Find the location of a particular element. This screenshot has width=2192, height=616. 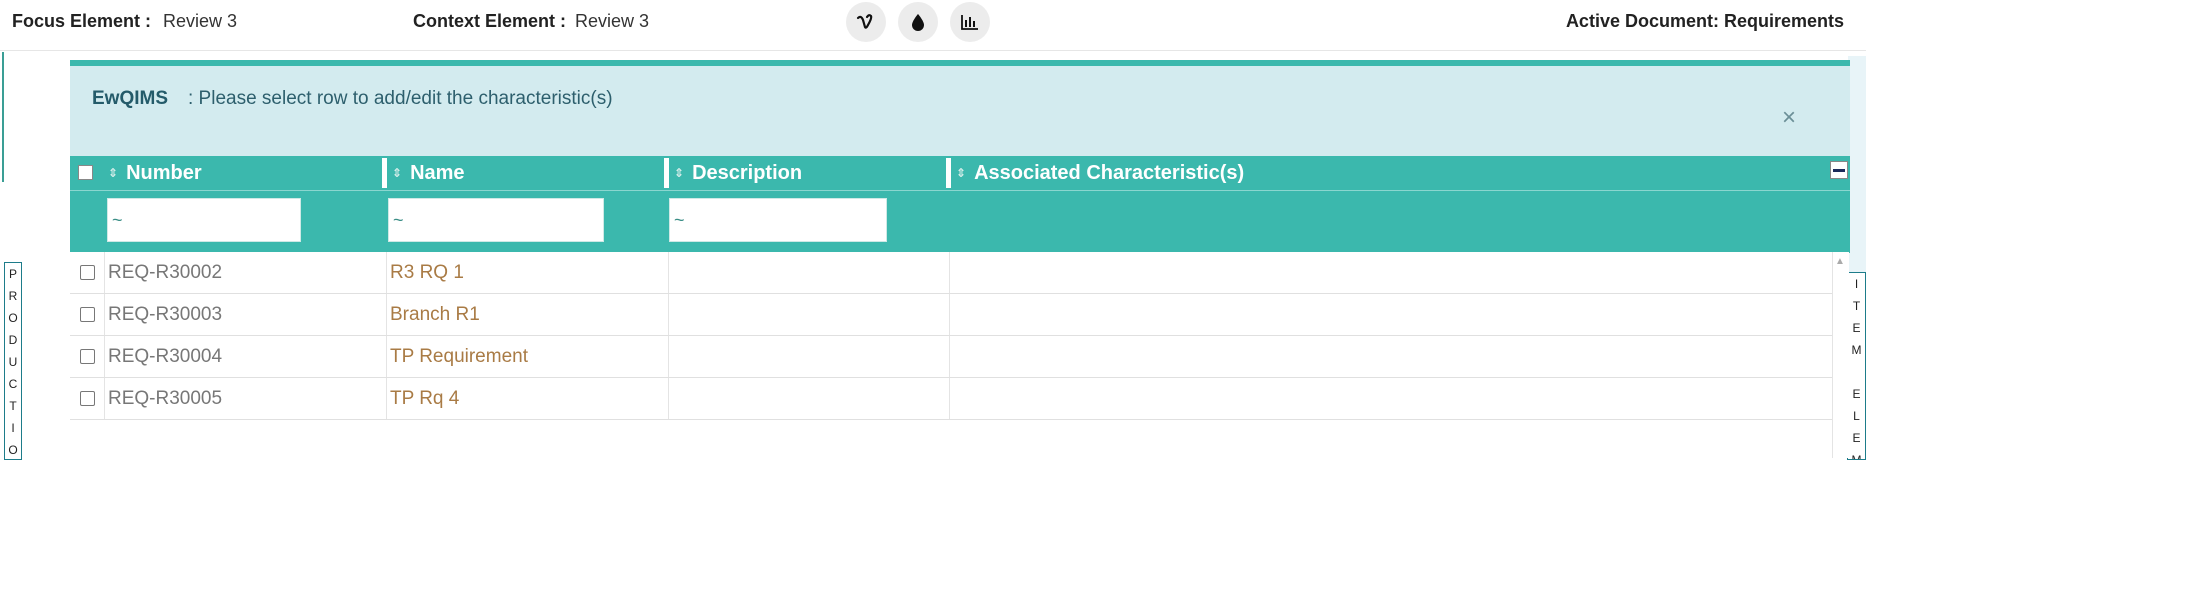

scroll-up-icon: ▲ is located at coordinates (1840, 261).